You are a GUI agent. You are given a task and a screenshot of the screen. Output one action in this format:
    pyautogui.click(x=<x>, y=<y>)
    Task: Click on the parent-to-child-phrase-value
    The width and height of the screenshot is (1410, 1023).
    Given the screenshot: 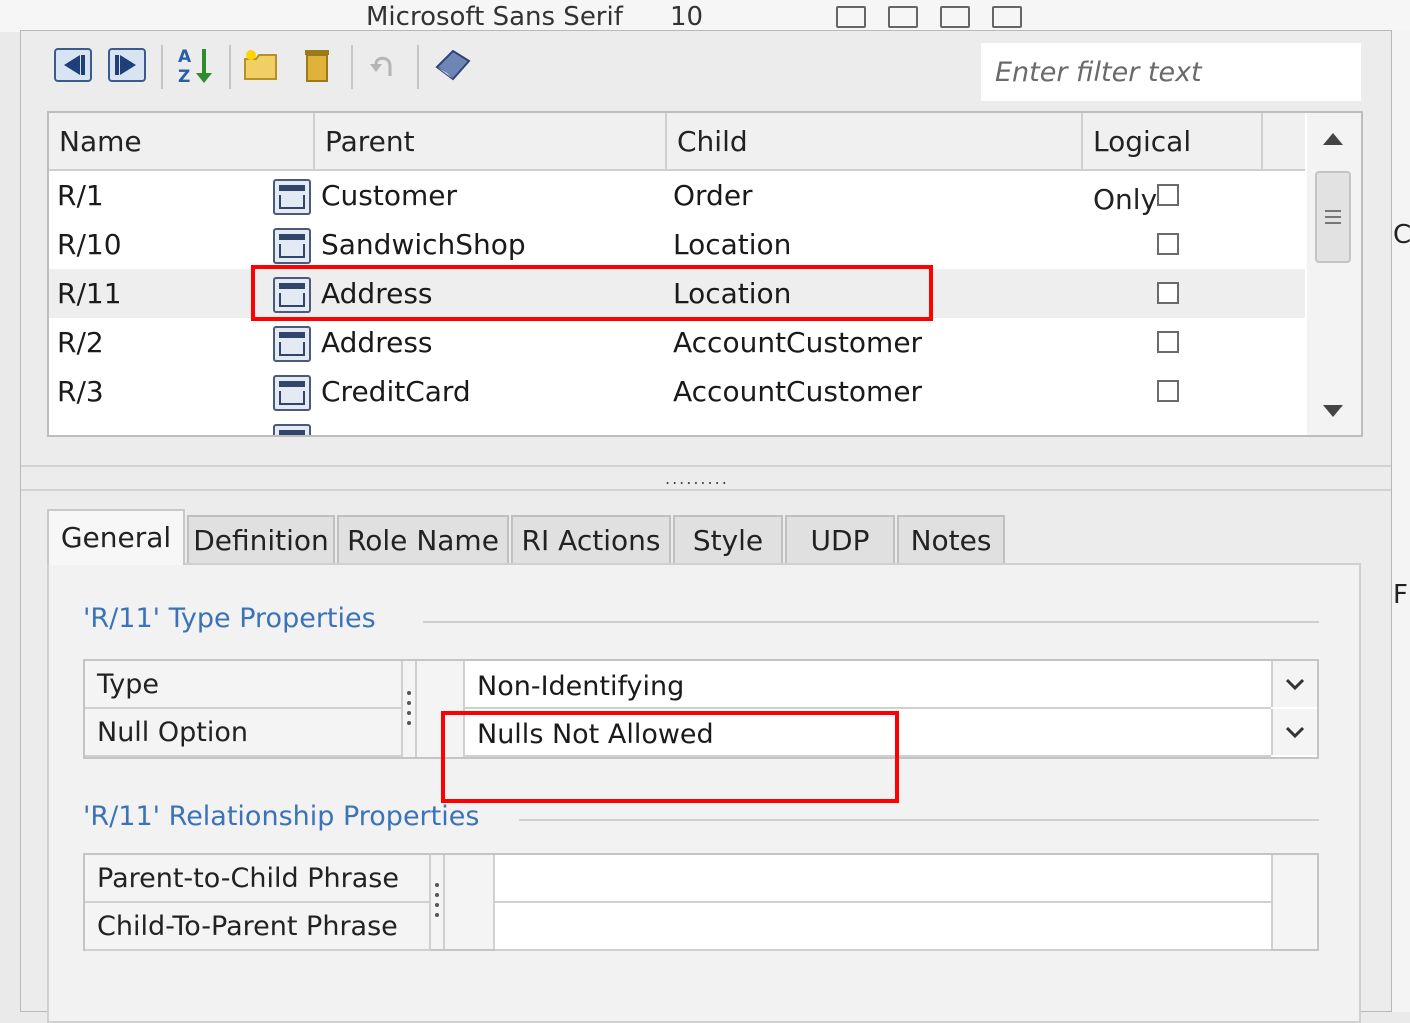 What is the action you would take?
    pyautogui.click(x=883, y=879)
    